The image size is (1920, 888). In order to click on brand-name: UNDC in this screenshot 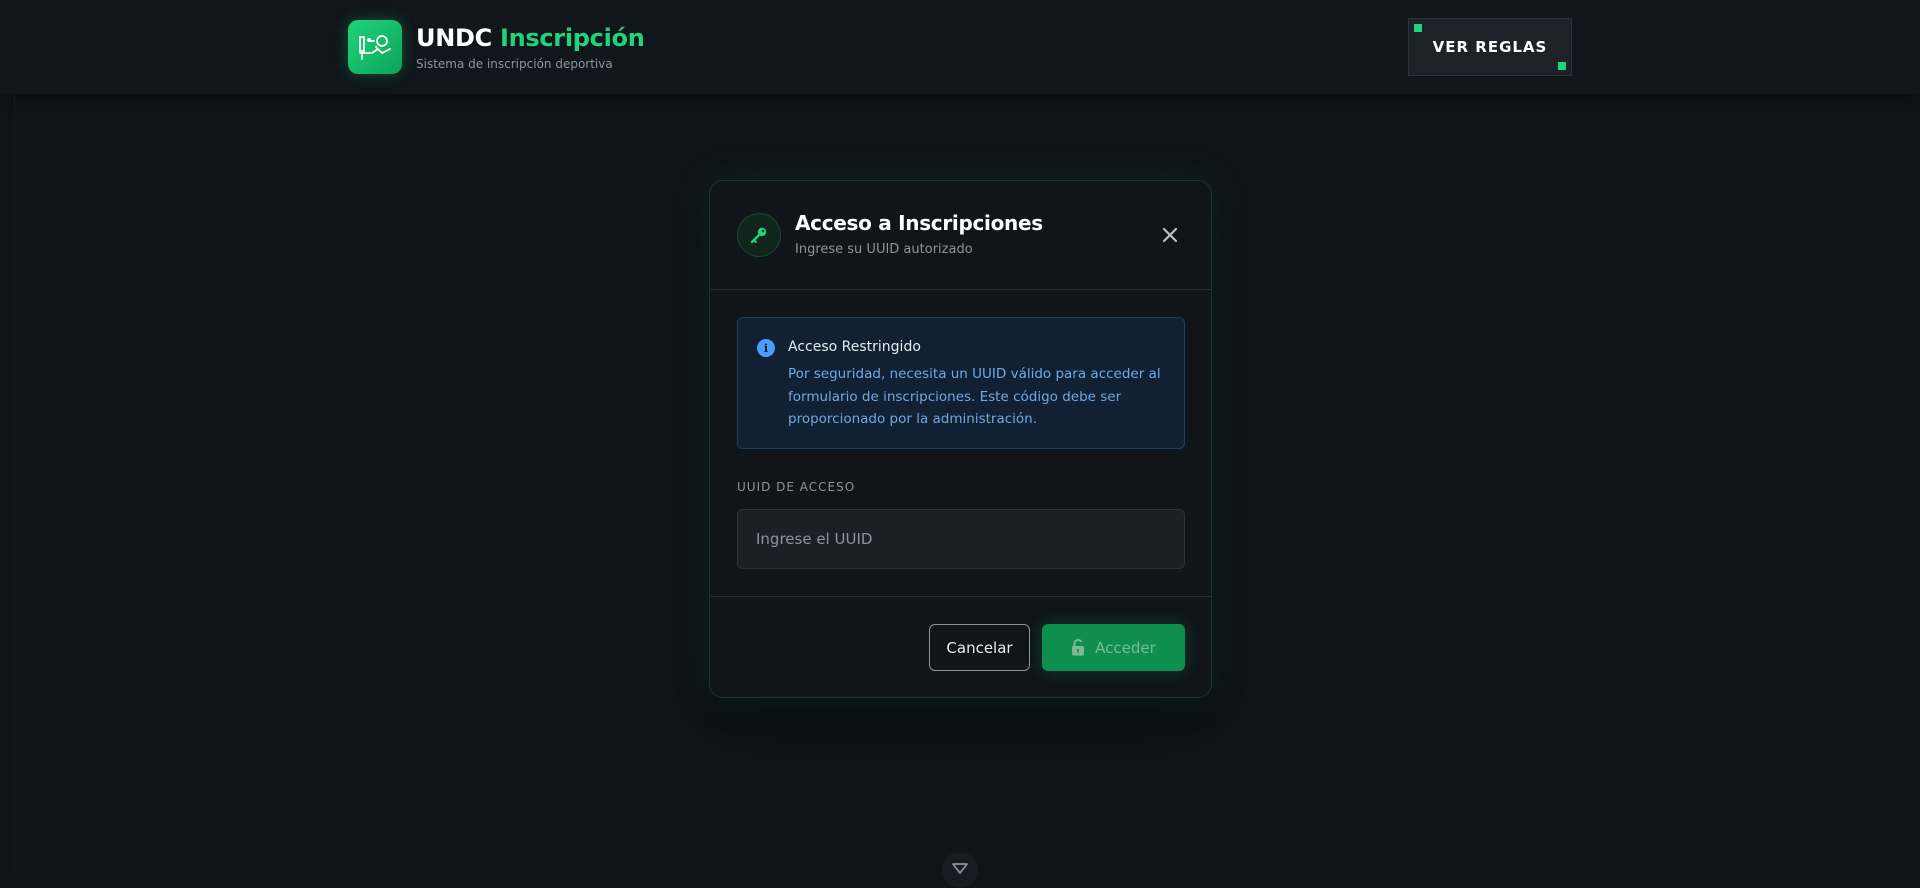, I will do `click(454, 38)`.